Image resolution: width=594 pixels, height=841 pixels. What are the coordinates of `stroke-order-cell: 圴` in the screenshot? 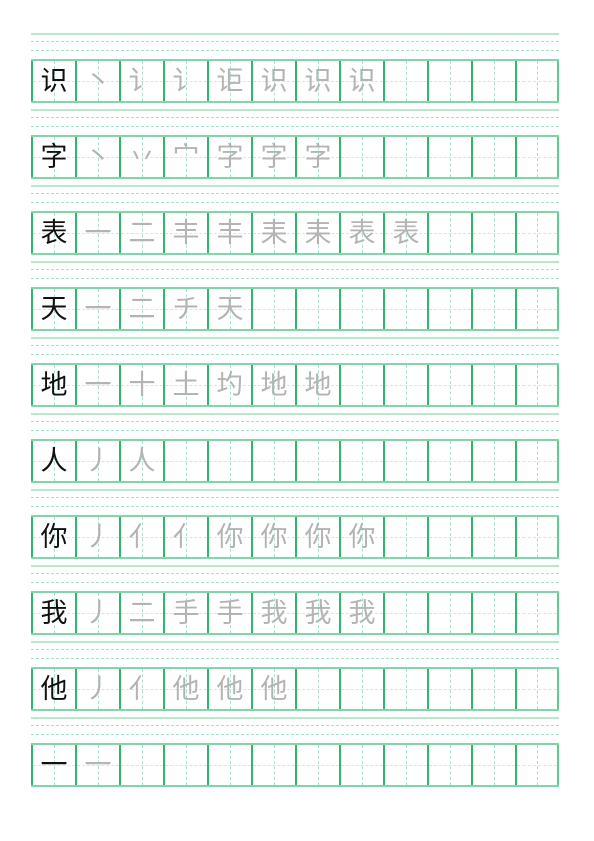 It's located at (229, 385).